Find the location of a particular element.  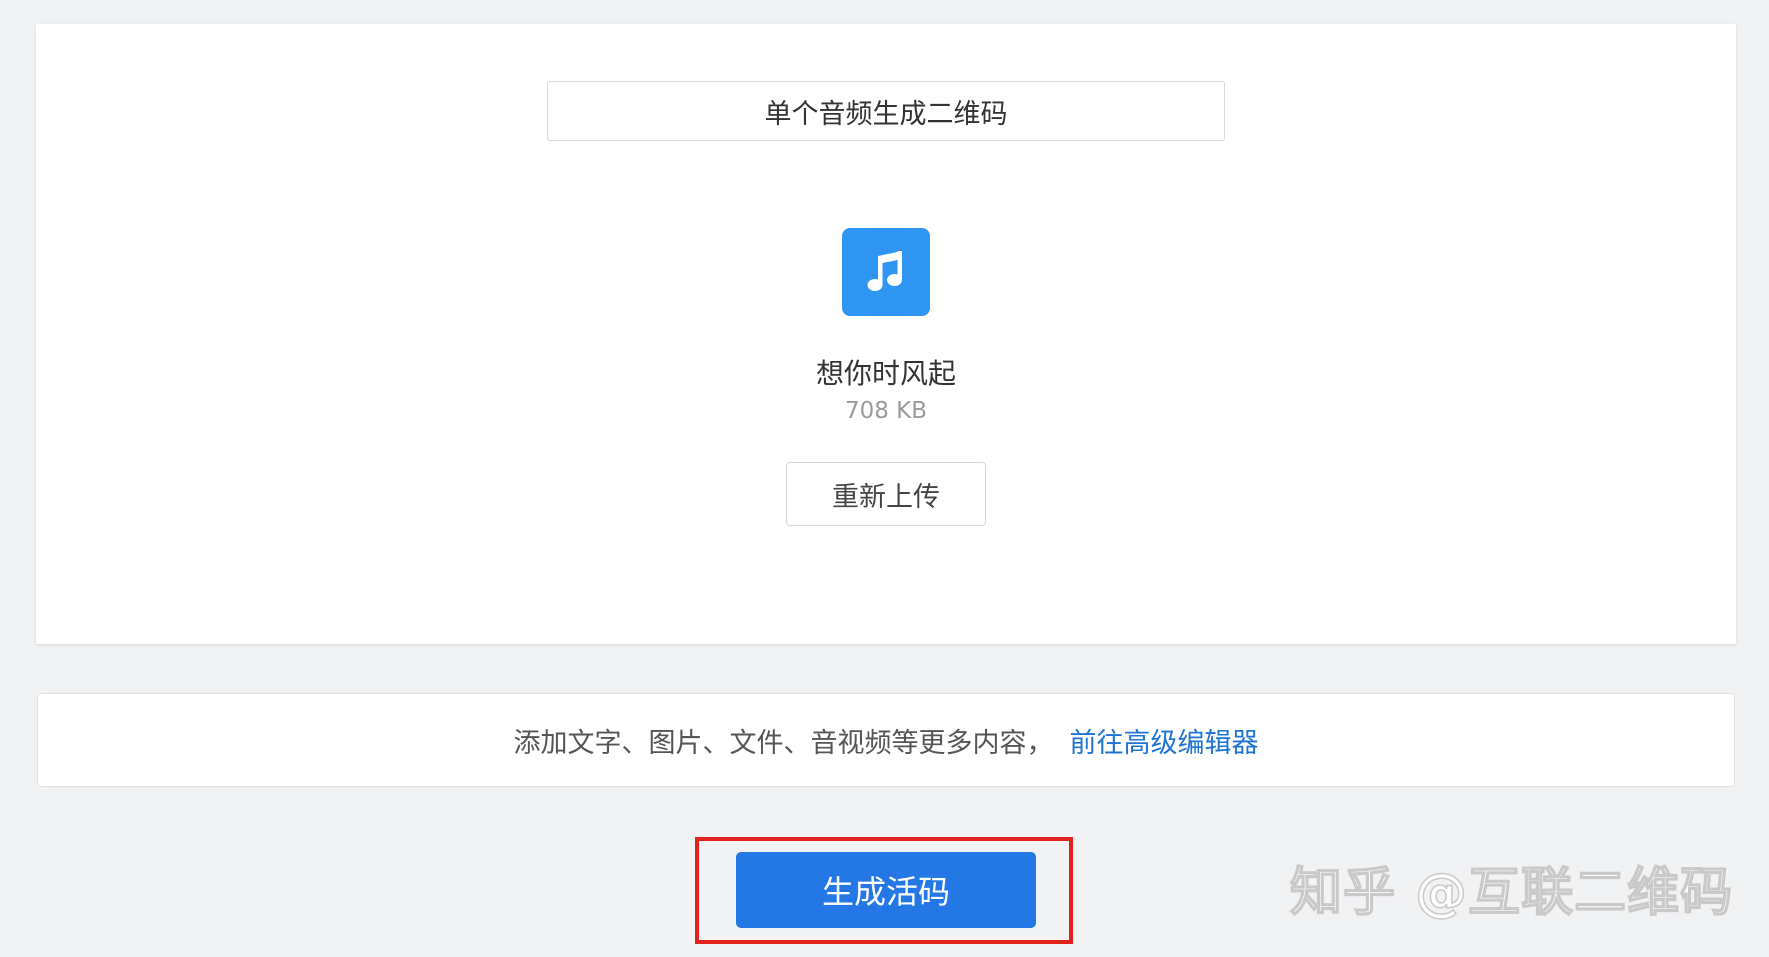

advanced-editor-hint: 添加文字、图片、文件、音视频等更多内容， 前往高级编辑器 is located at coordinates (886, 740).